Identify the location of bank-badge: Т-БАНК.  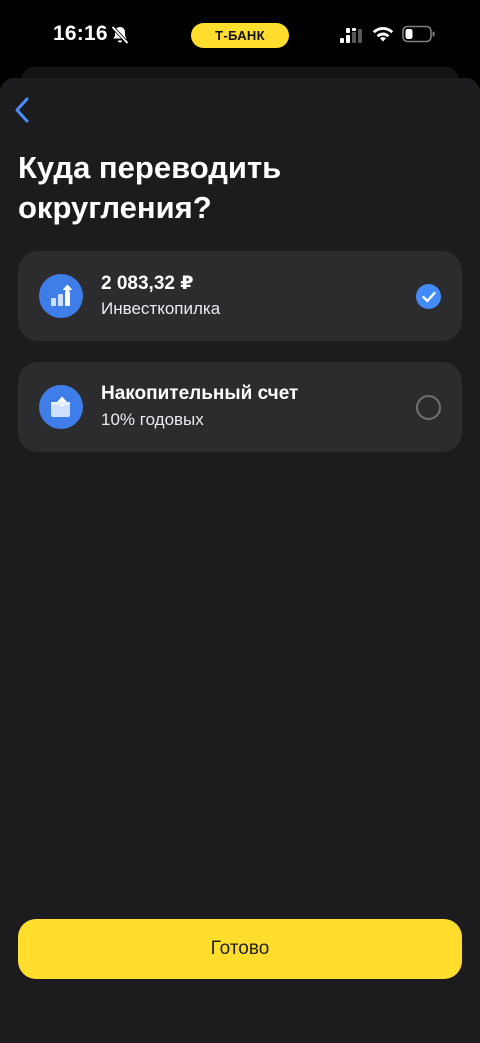
(240, 35).